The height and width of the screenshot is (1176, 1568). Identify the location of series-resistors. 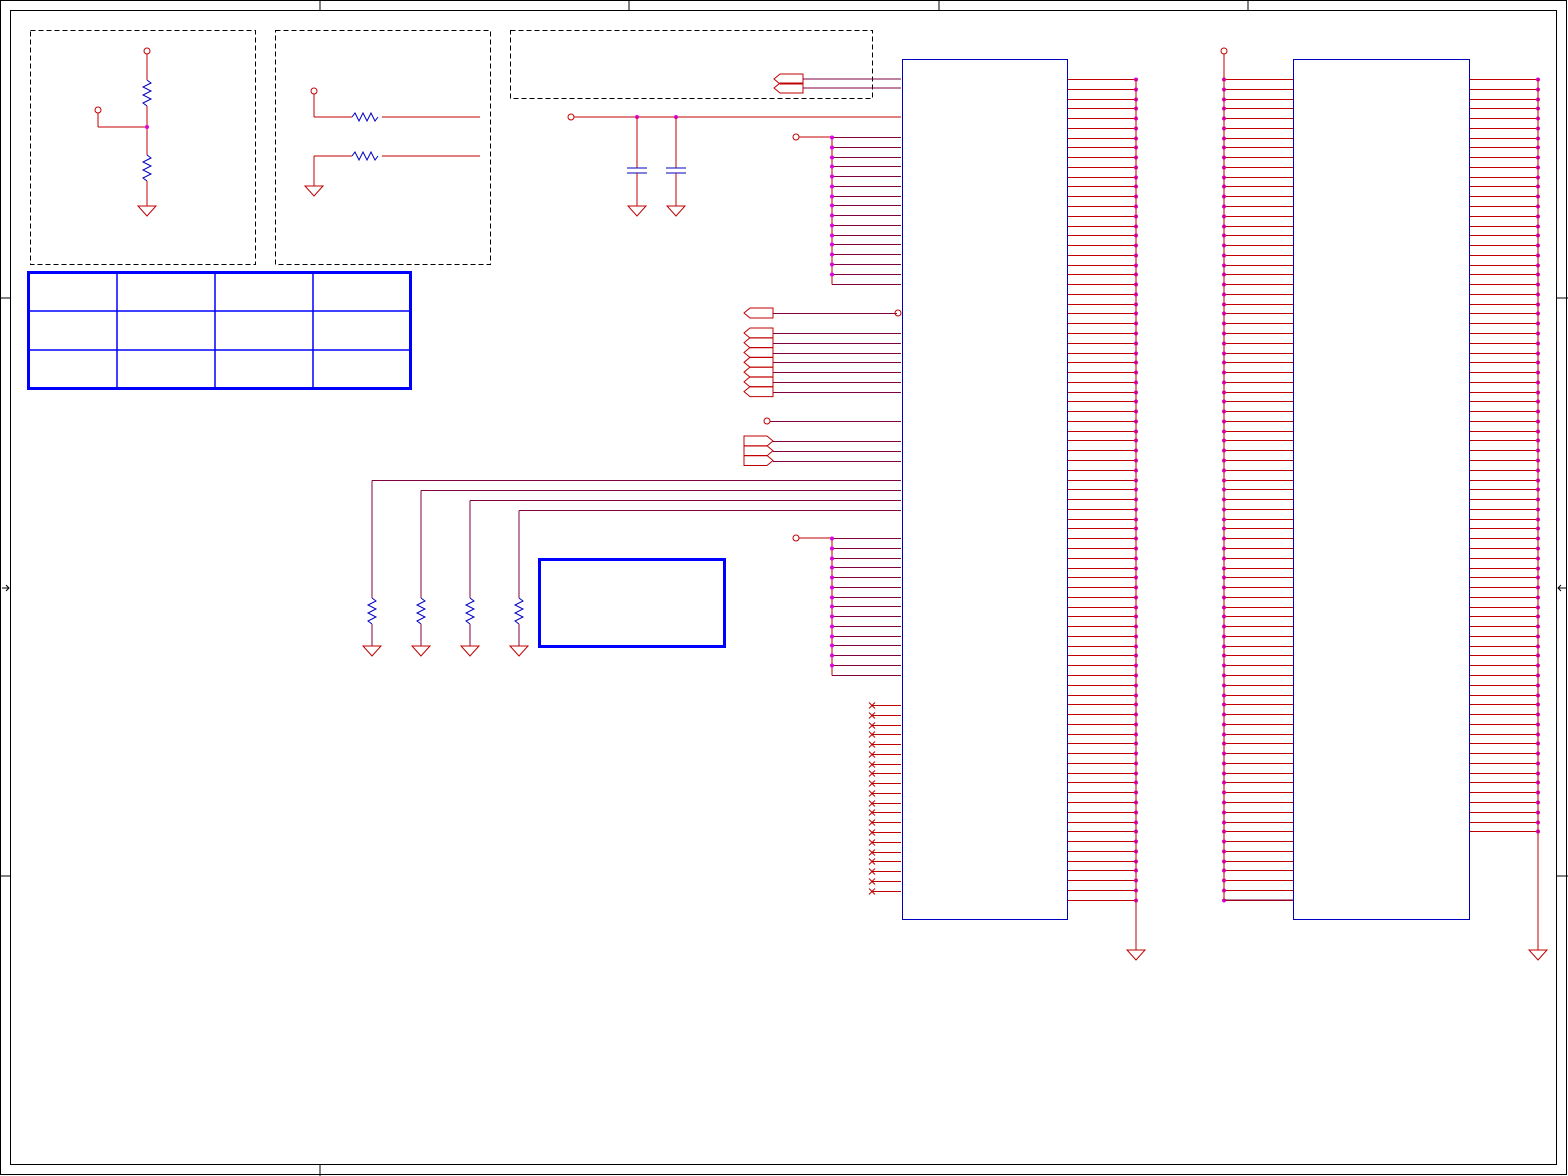
(391, 142).